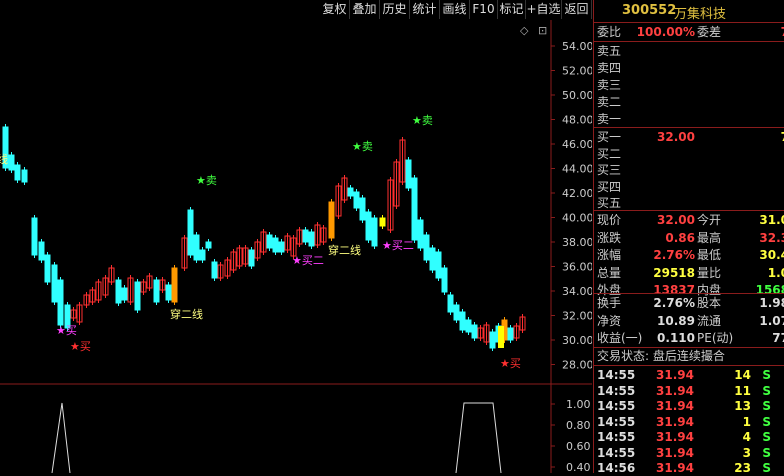  I want to click on trade-status: 交易状态: 盘后连续撮合, so click(689, 356).